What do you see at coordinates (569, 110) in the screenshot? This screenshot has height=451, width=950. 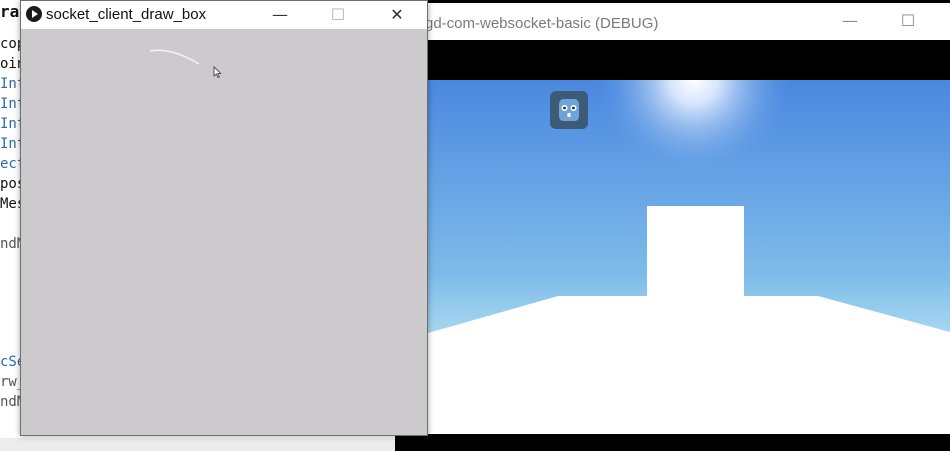 I see `godot-logo-icon` at bounding box center [569, 110].